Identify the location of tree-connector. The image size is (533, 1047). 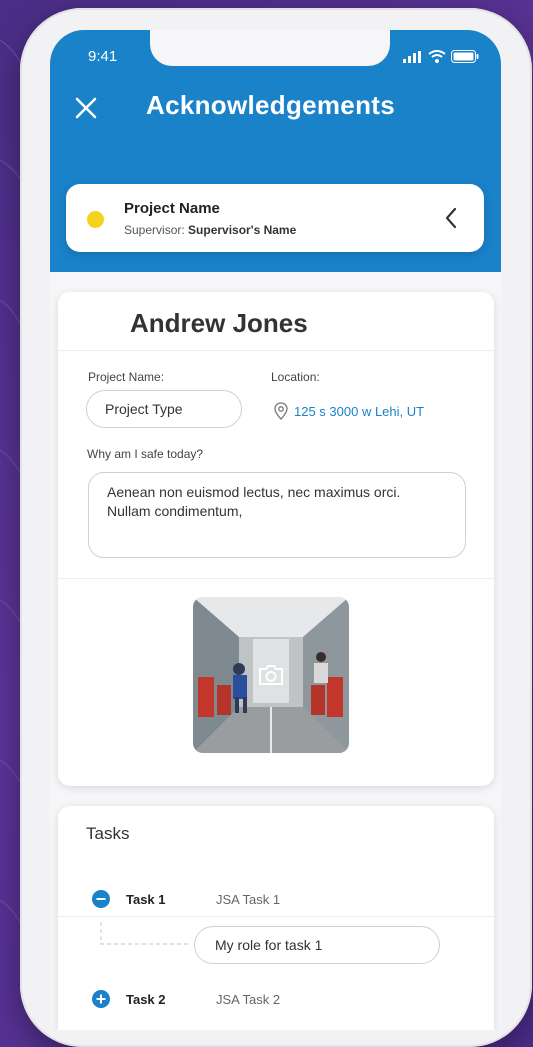
(145, 933).